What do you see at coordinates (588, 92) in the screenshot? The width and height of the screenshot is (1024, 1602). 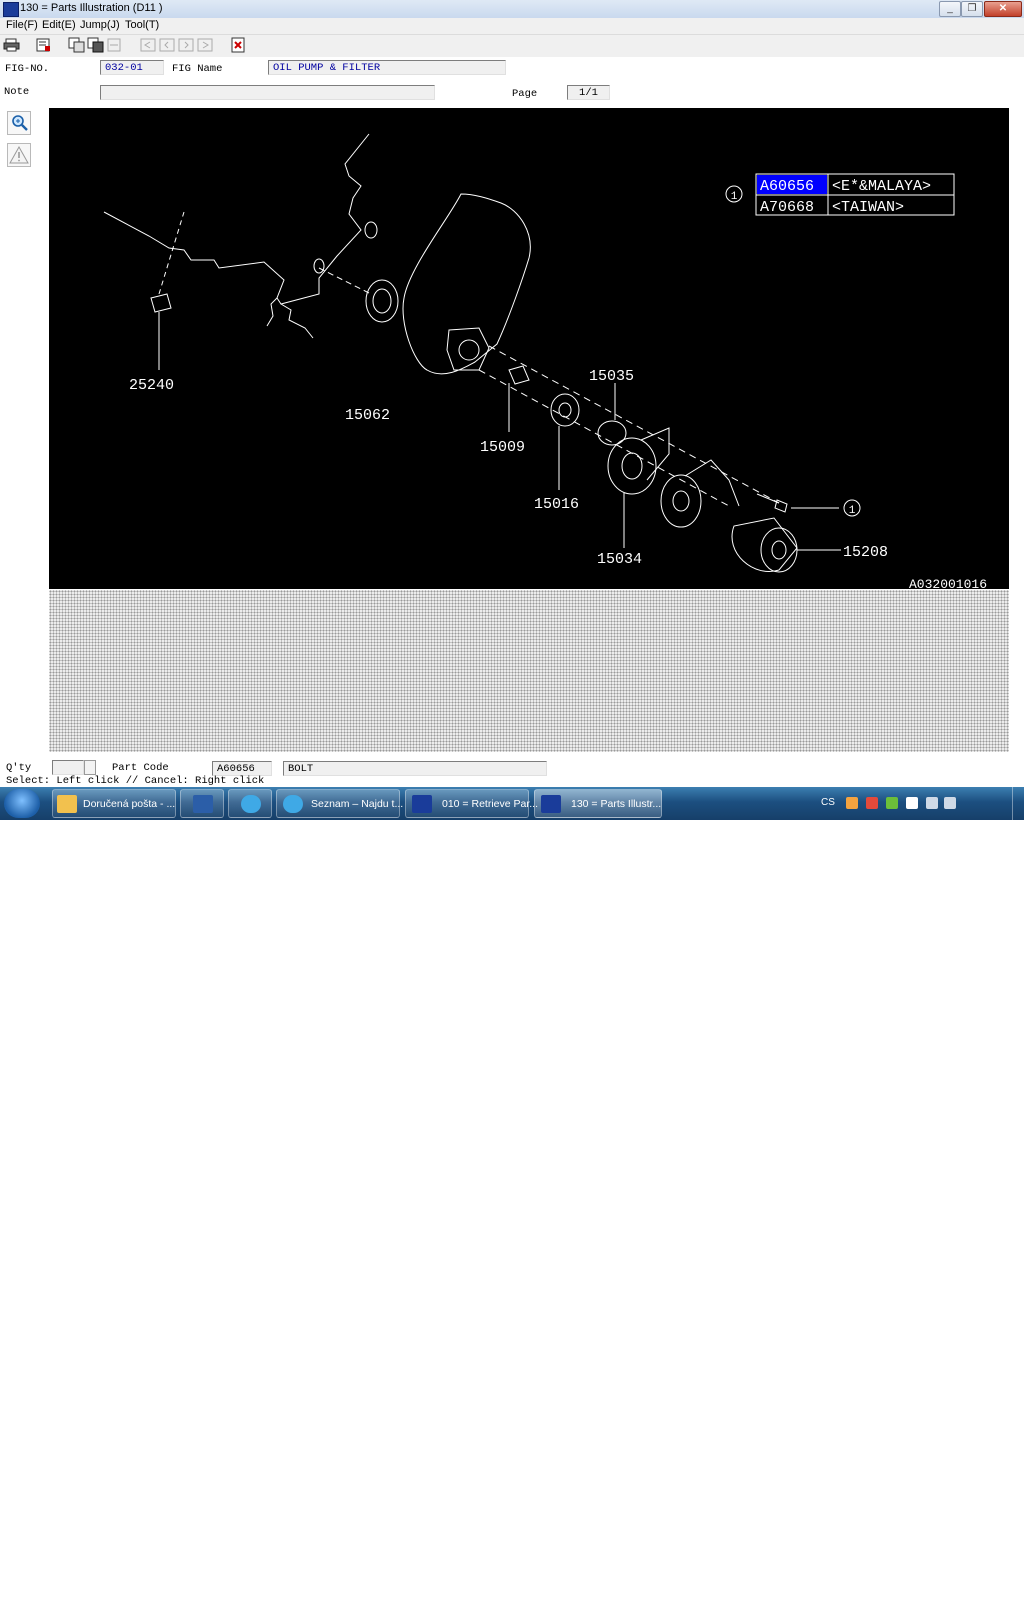 I see `page-field: 1/1` at bounding box center [588, 92].